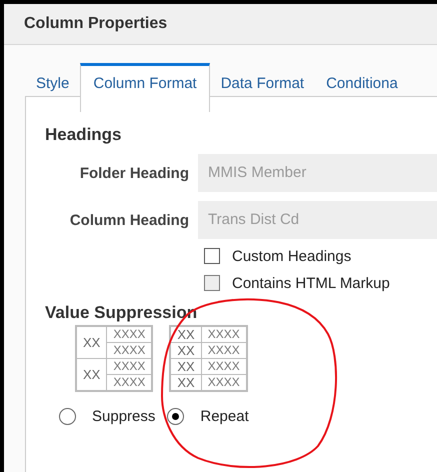 This screenshot has width=437, height=472. What do you see at coordinates (124, 416) in the screenshot?
I see `radio-label: Suppress` at bounding box center [124, 416].